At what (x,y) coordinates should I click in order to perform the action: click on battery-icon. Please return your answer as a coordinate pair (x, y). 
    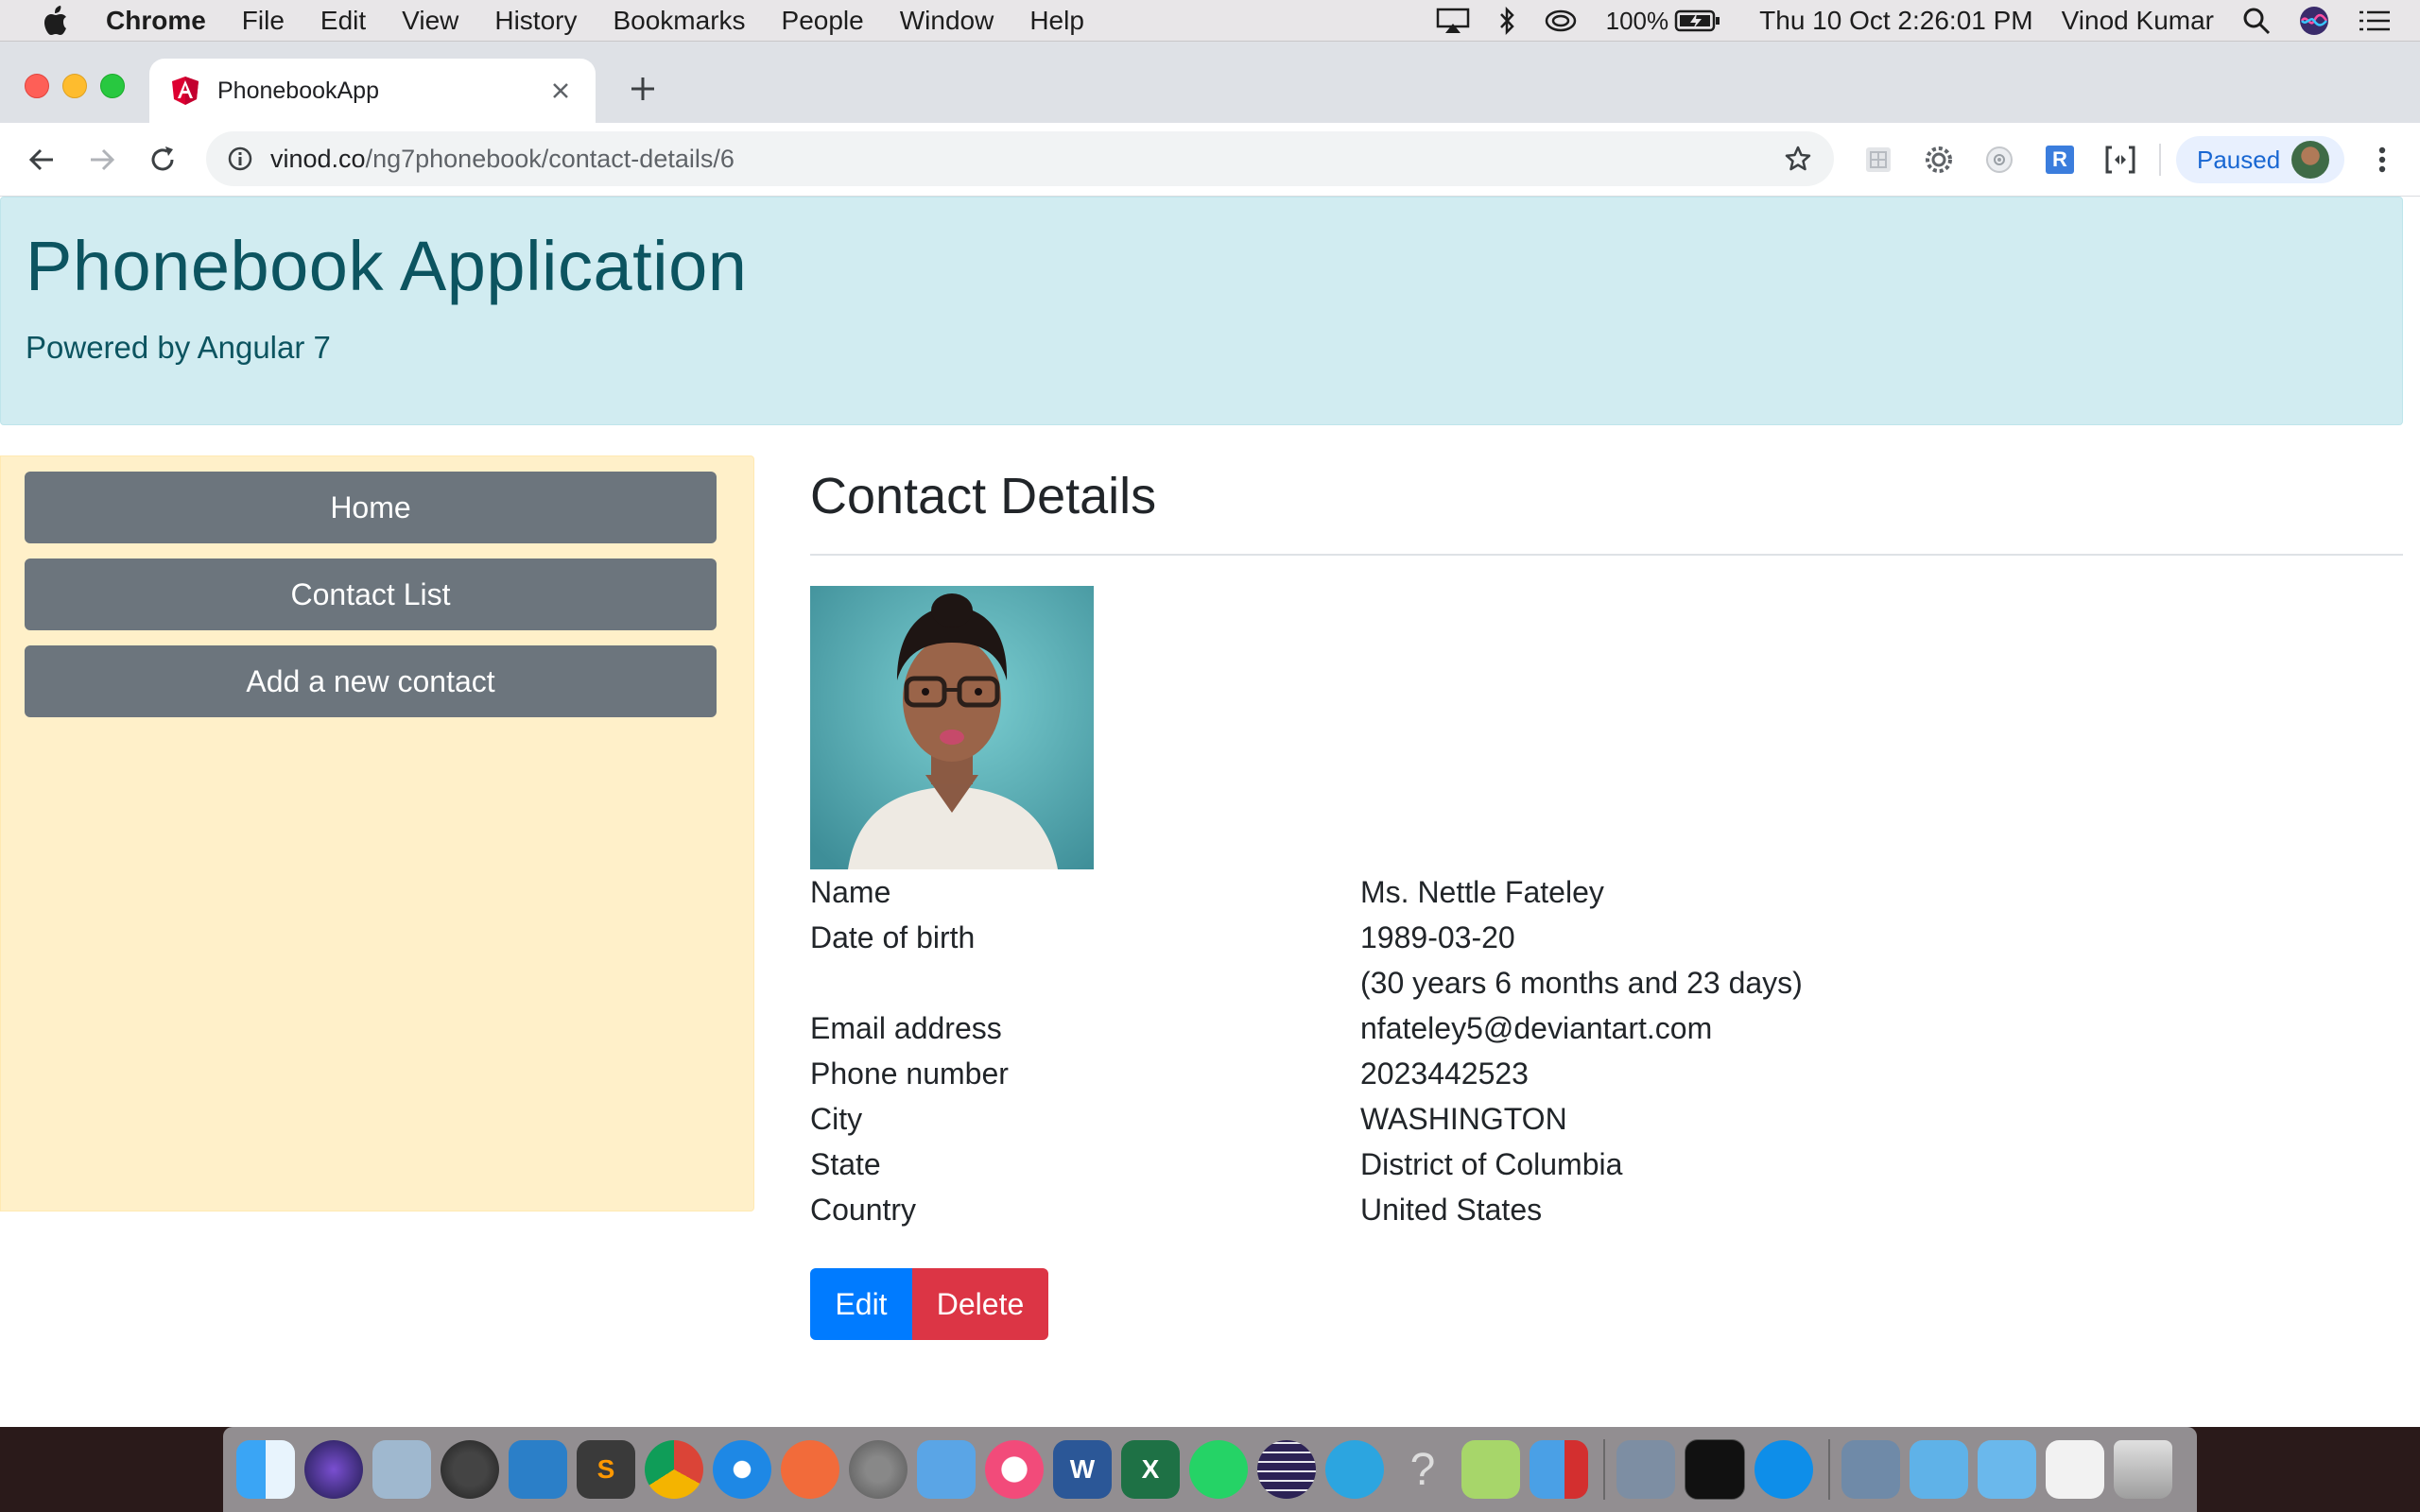
    Looking at the image, I should click on (1697, 21).